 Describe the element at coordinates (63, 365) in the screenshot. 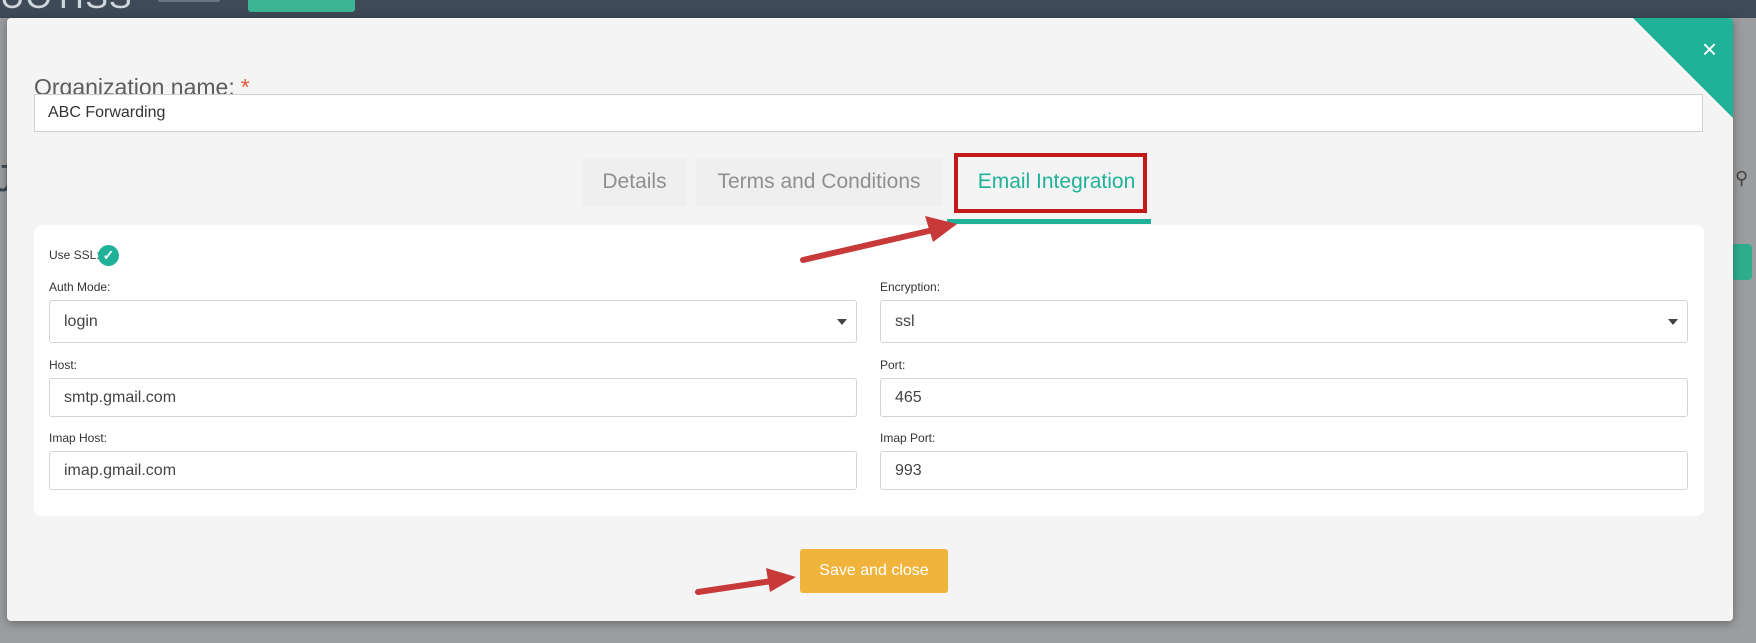

I see `host-label: Host:` at that location.